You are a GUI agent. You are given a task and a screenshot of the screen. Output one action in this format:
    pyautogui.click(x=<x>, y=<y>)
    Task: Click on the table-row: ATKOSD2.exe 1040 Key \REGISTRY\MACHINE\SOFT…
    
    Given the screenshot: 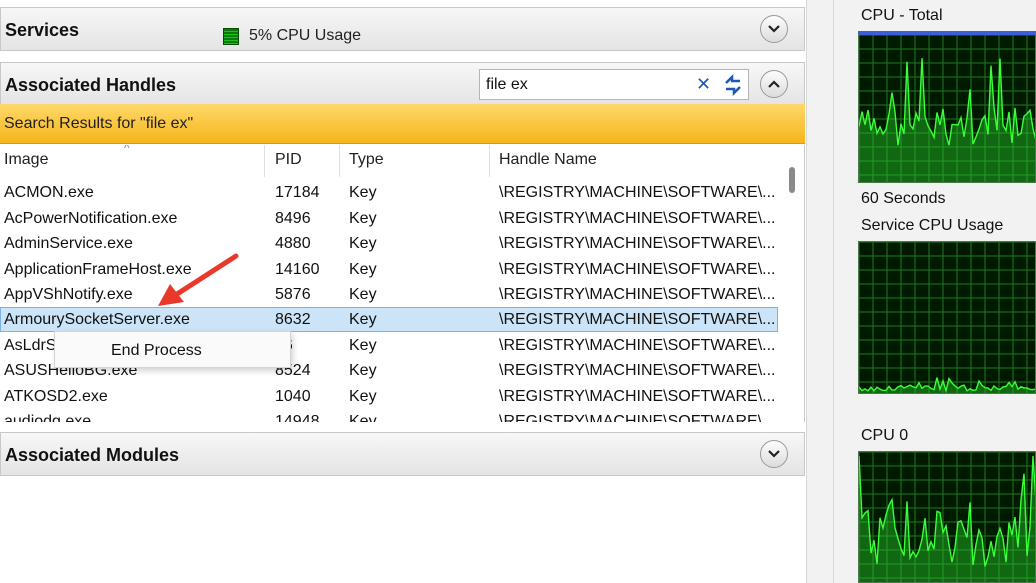 What is the action you would take?
    pyautogui.click(x=389, y=397)
    